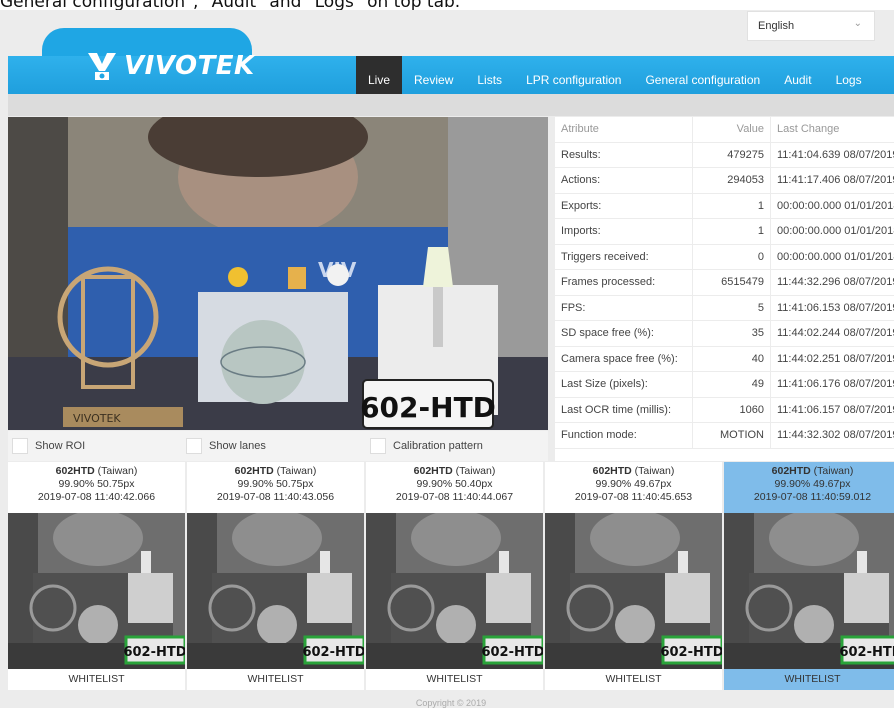 This screenshot has width=894, height=716. I want to click on attribute-name: Camera space free (%):, so click(624, 359).